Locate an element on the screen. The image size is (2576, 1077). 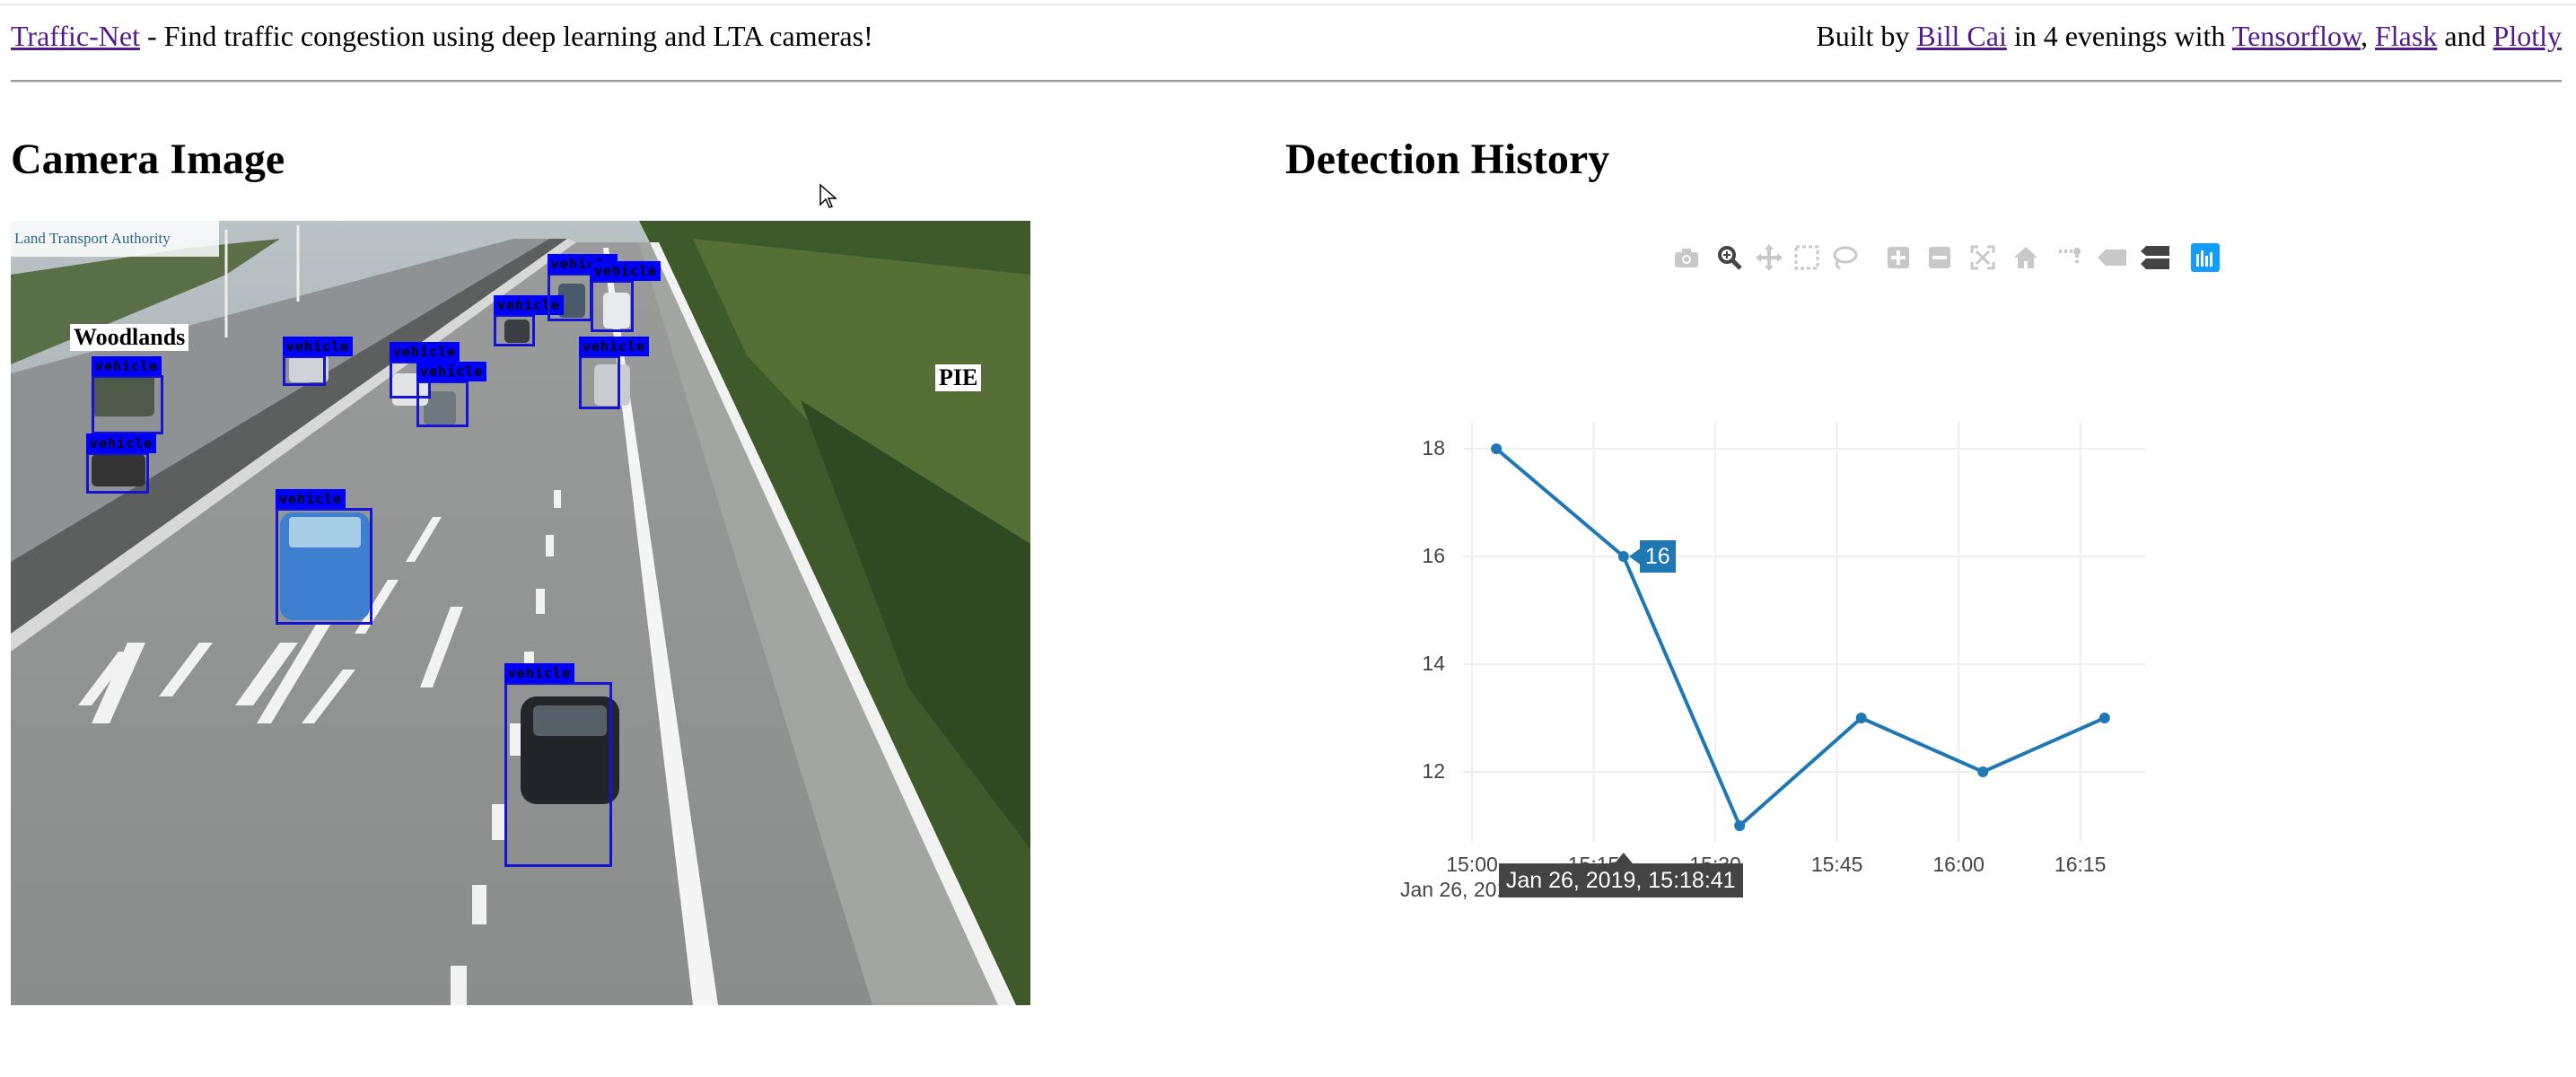
sign-woodlands: Woodlands is located at coordinates (129, 337).